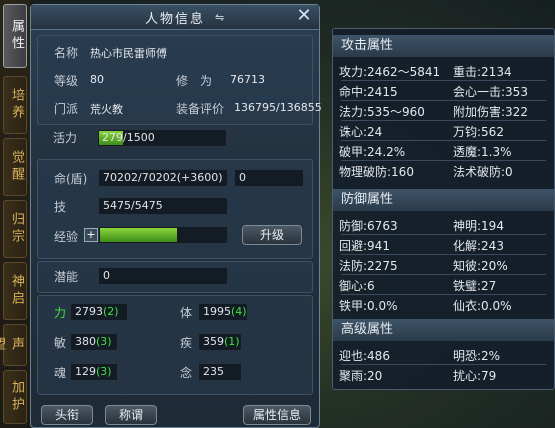 This screenshot has width=555, height=428. I want to click on advanced-header: 高级属性, so click(443, 330).